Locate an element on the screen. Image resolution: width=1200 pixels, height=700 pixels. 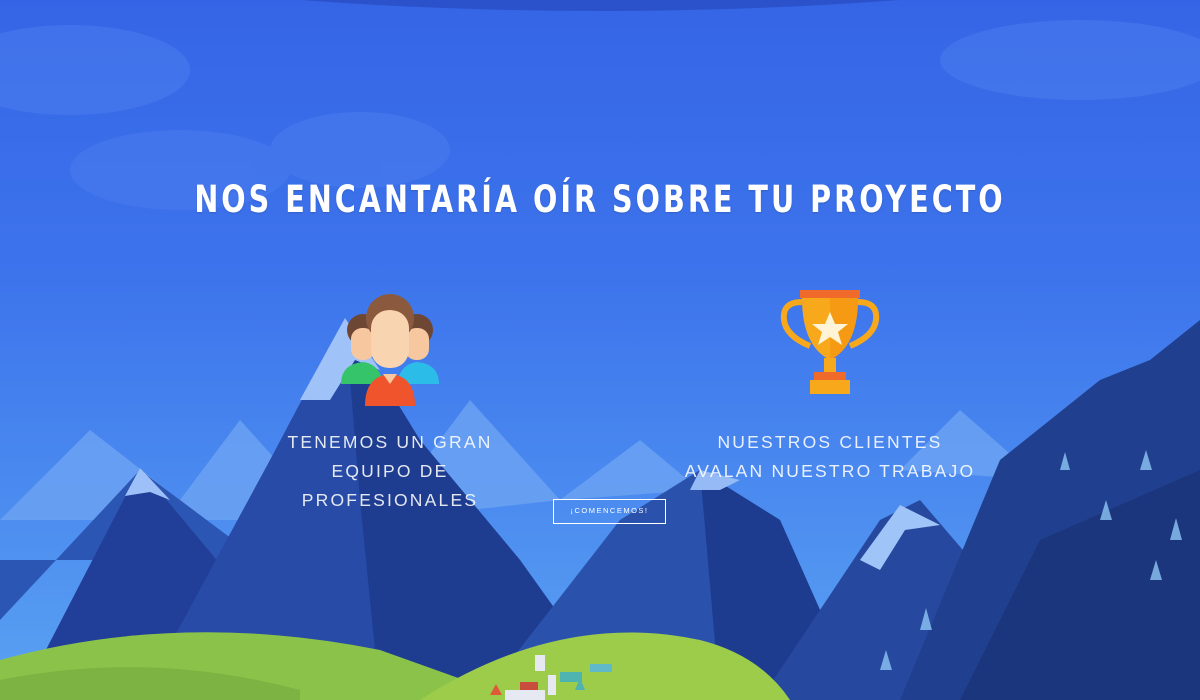
feature-clients-line2: AVALAN NUESTRO TRABAJO is located at coordinates (830, 471).